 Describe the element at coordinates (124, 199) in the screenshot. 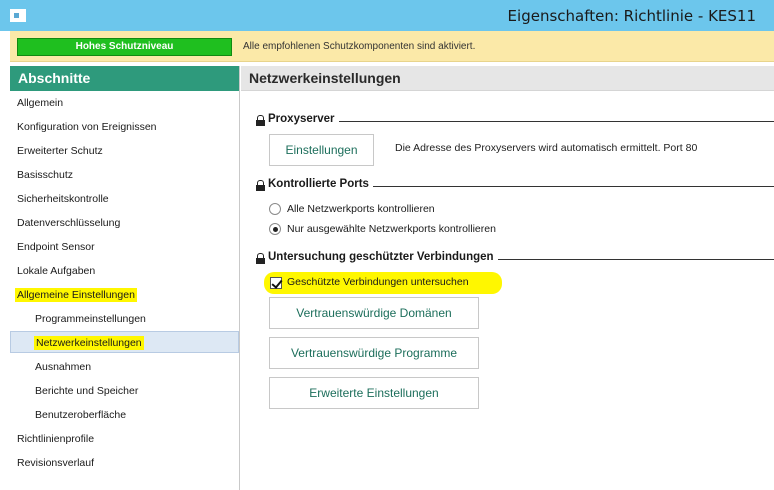

I see `sidebar-item-sicherheitskontrolle: Sicherheitskontrolle` at that location.